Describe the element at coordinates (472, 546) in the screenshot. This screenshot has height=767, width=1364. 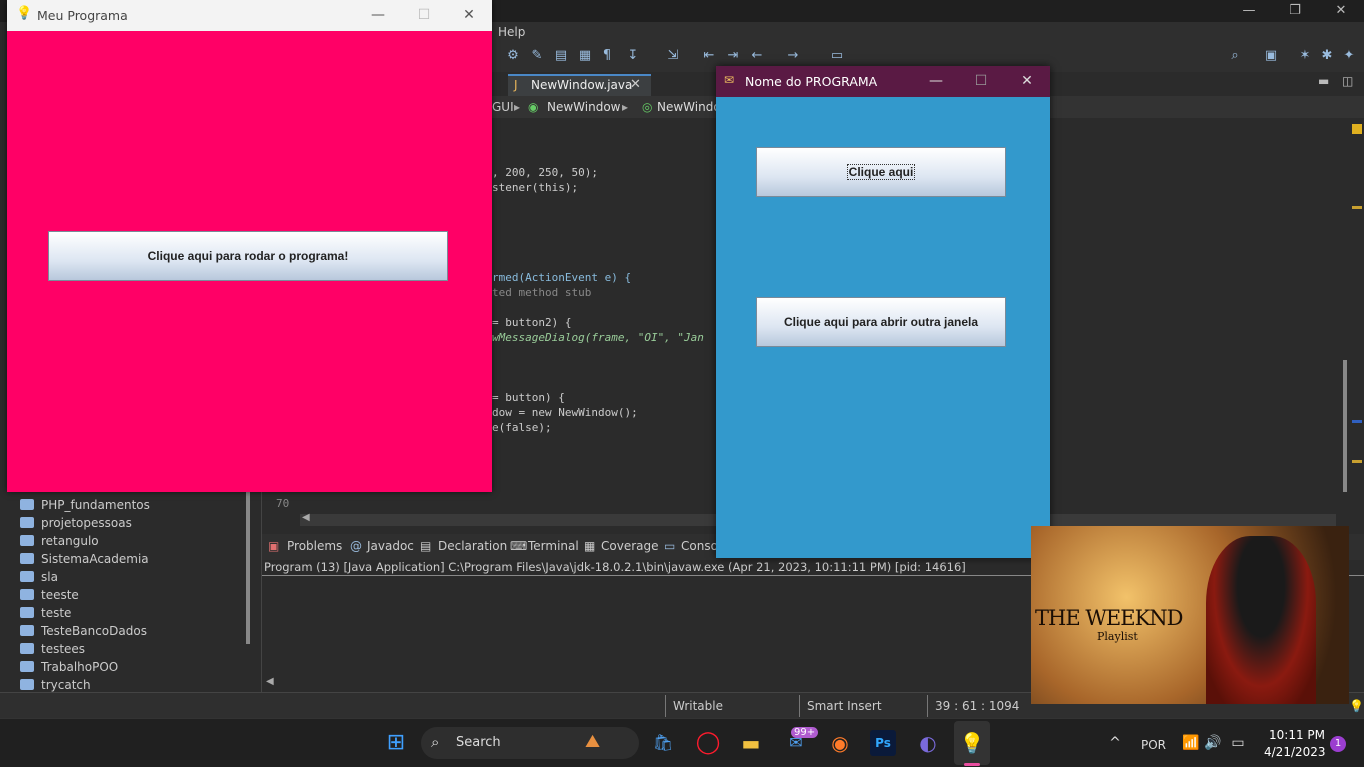
I see `tab-declaration: Declaration` at that location.